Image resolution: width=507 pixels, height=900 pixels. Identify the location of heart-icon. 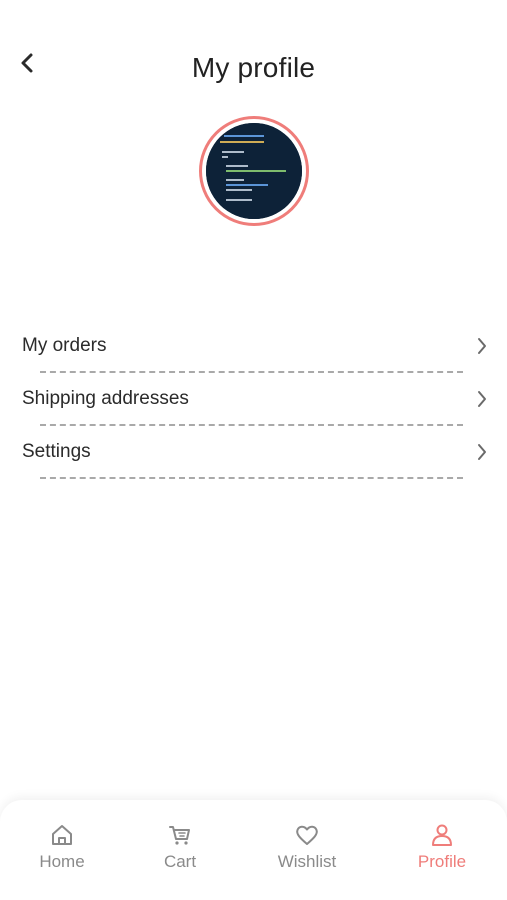
(307, 835).